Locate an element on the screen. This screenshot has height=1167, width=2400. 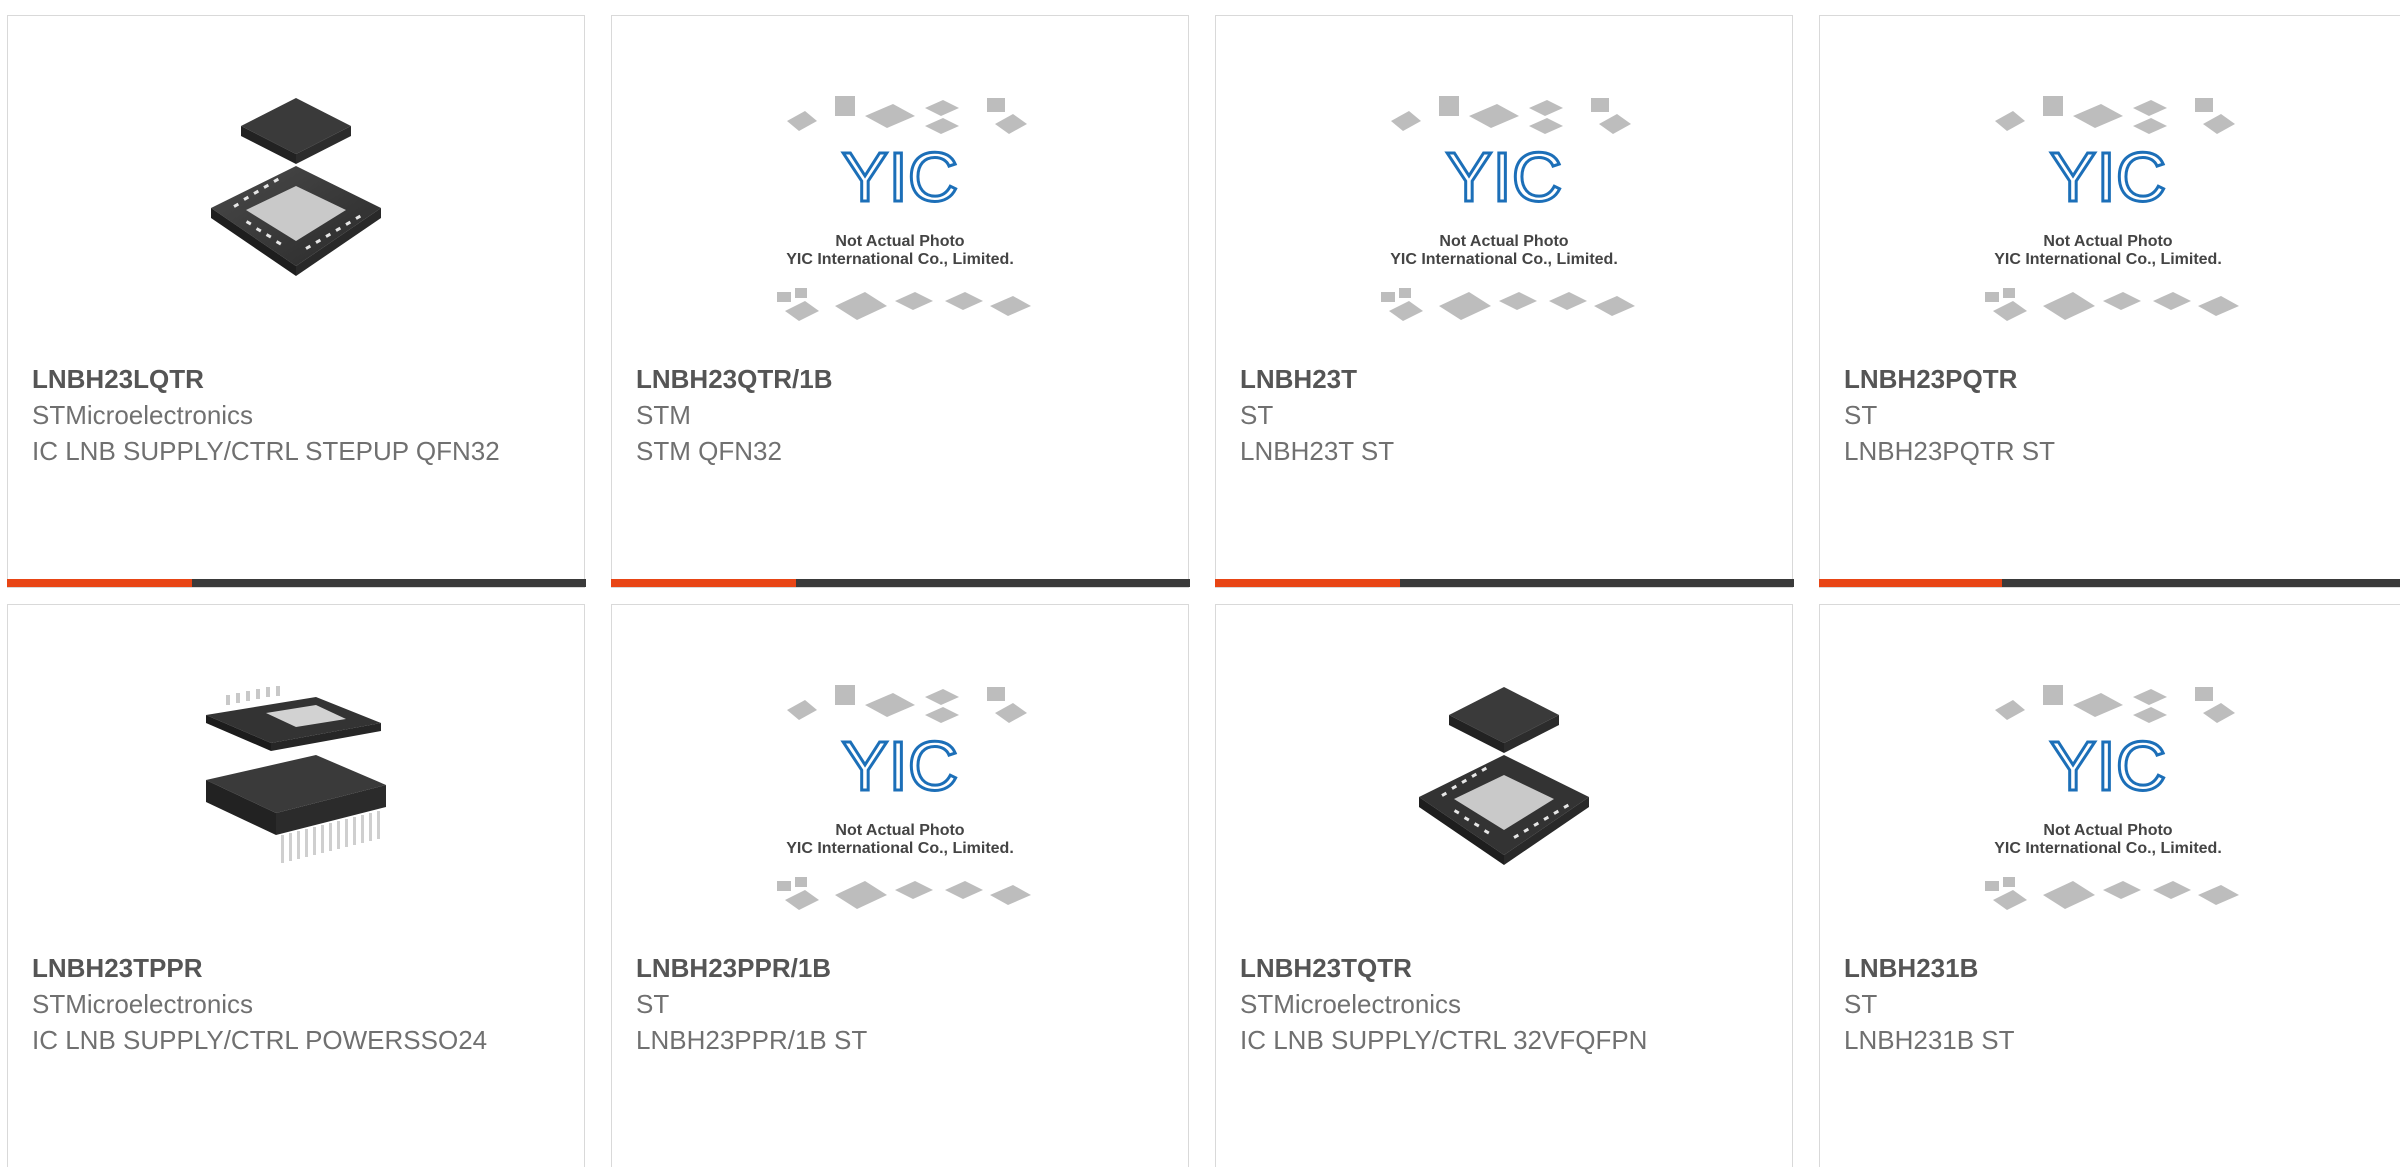
product-info: LNBH23QTR/1B STM STM QFN32 is located at coordinates (900, 415).